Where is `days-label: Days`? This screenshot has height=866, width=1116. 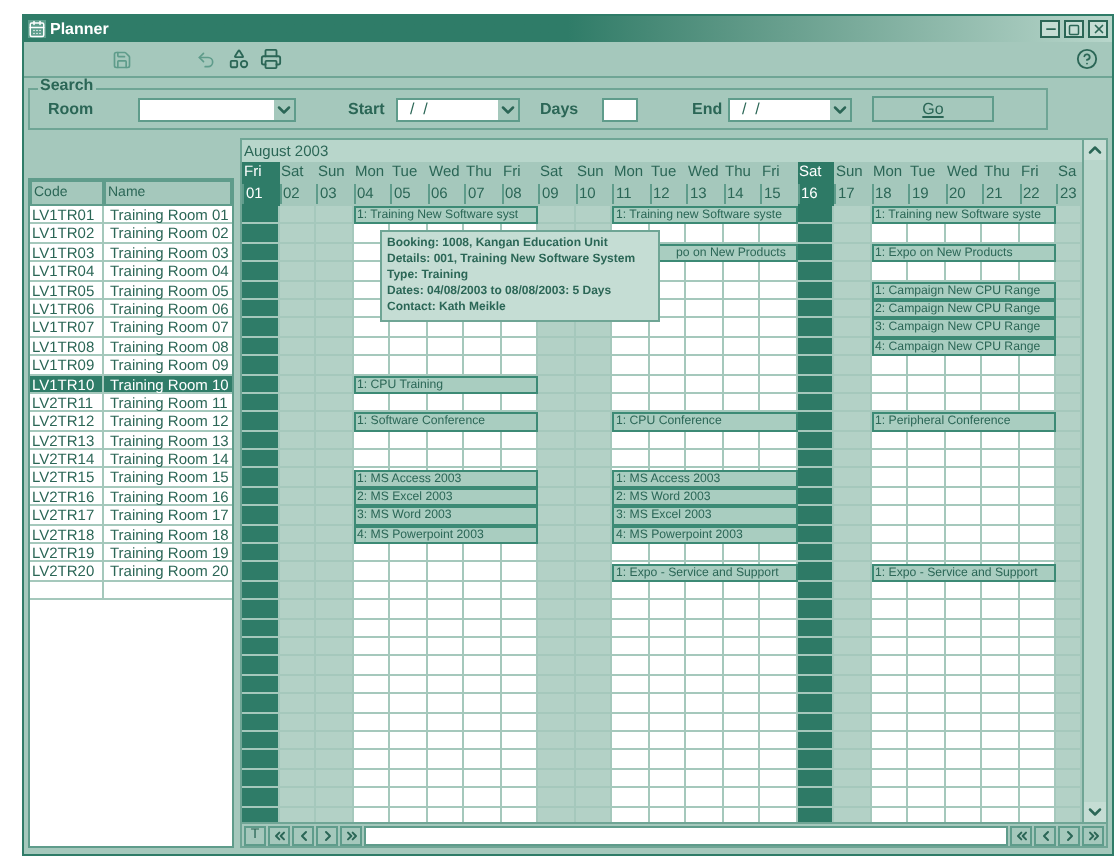
days-label: Days is located at coordinates (560, 109).